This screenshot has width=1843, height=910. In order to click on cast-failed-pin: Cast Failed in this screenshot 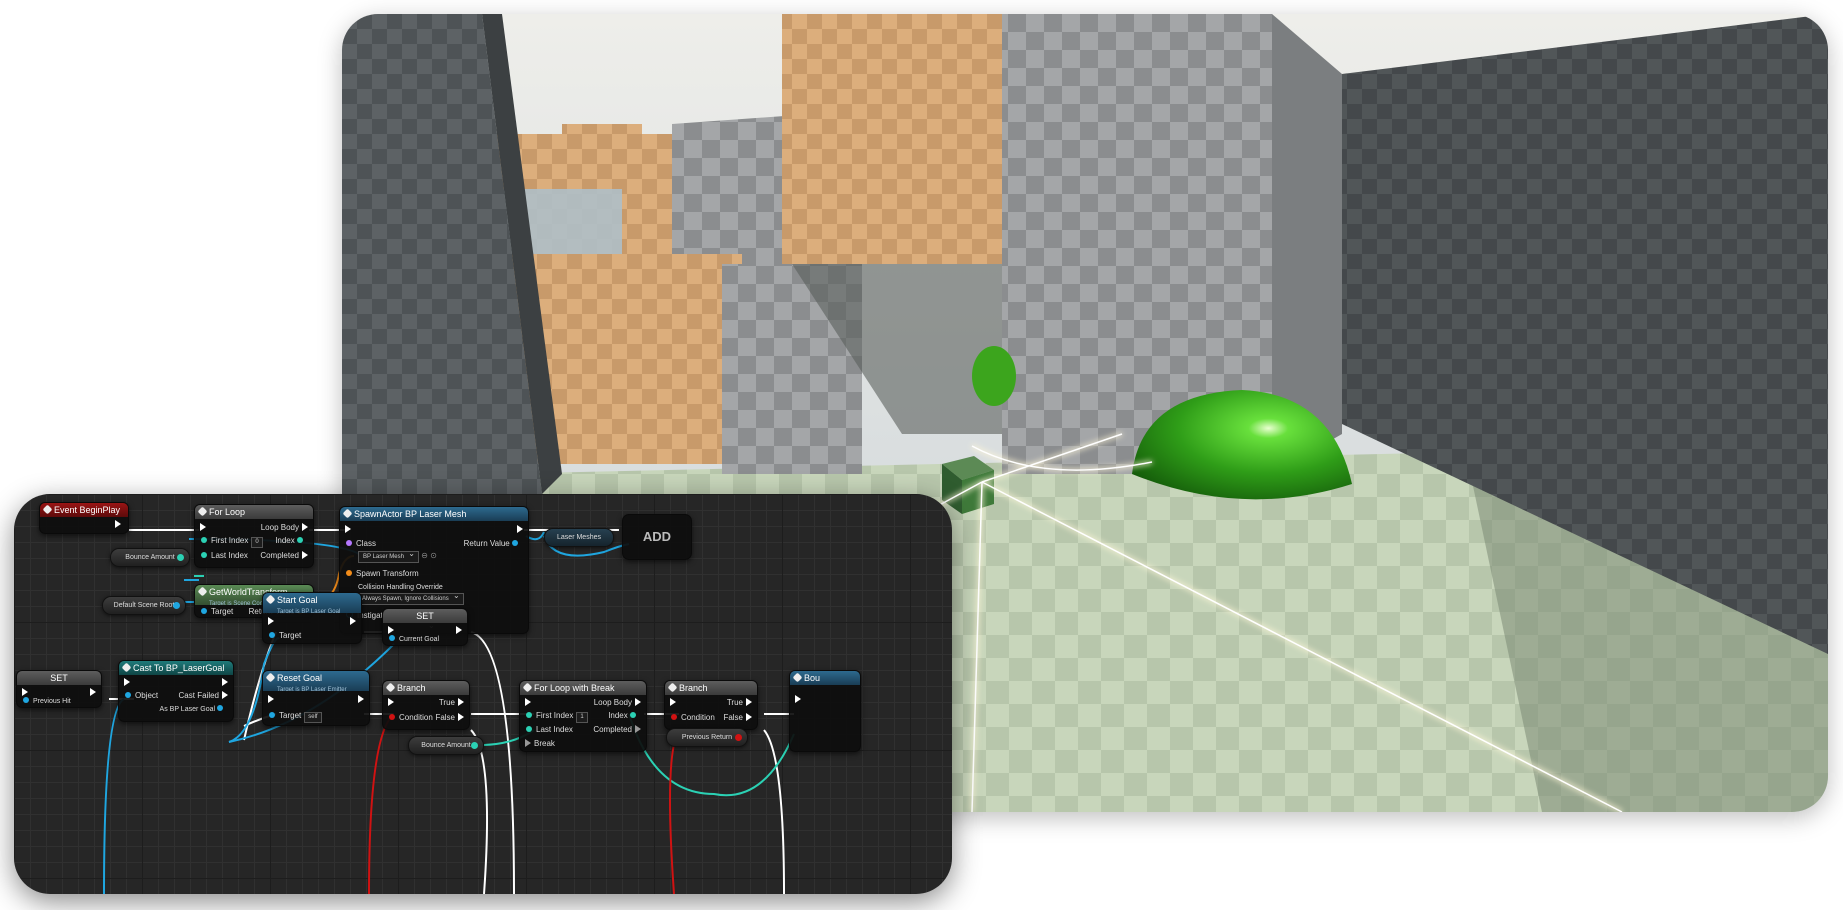, I will do `click(205, 696)`.